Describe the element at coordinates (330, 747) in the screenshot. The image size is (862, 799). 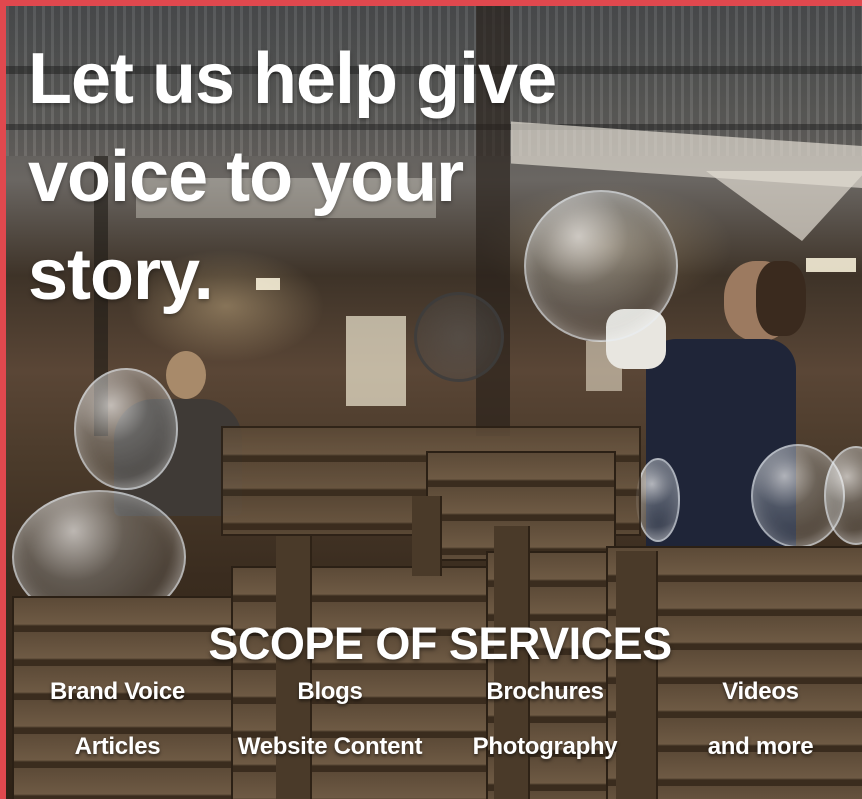
I see `service-website-content: Website Content` at that location.